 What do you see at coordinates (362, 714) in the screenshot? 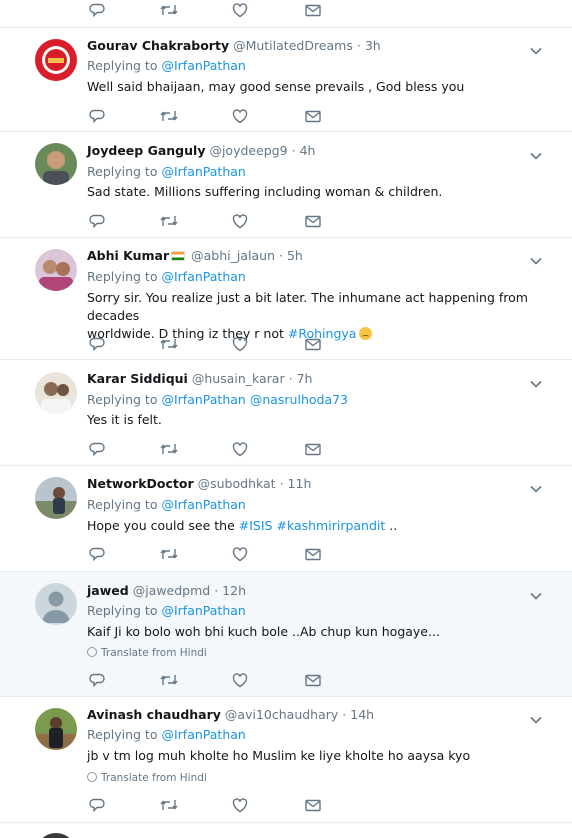
I see `timestamp: 14h` at bounding box center [362, 714].